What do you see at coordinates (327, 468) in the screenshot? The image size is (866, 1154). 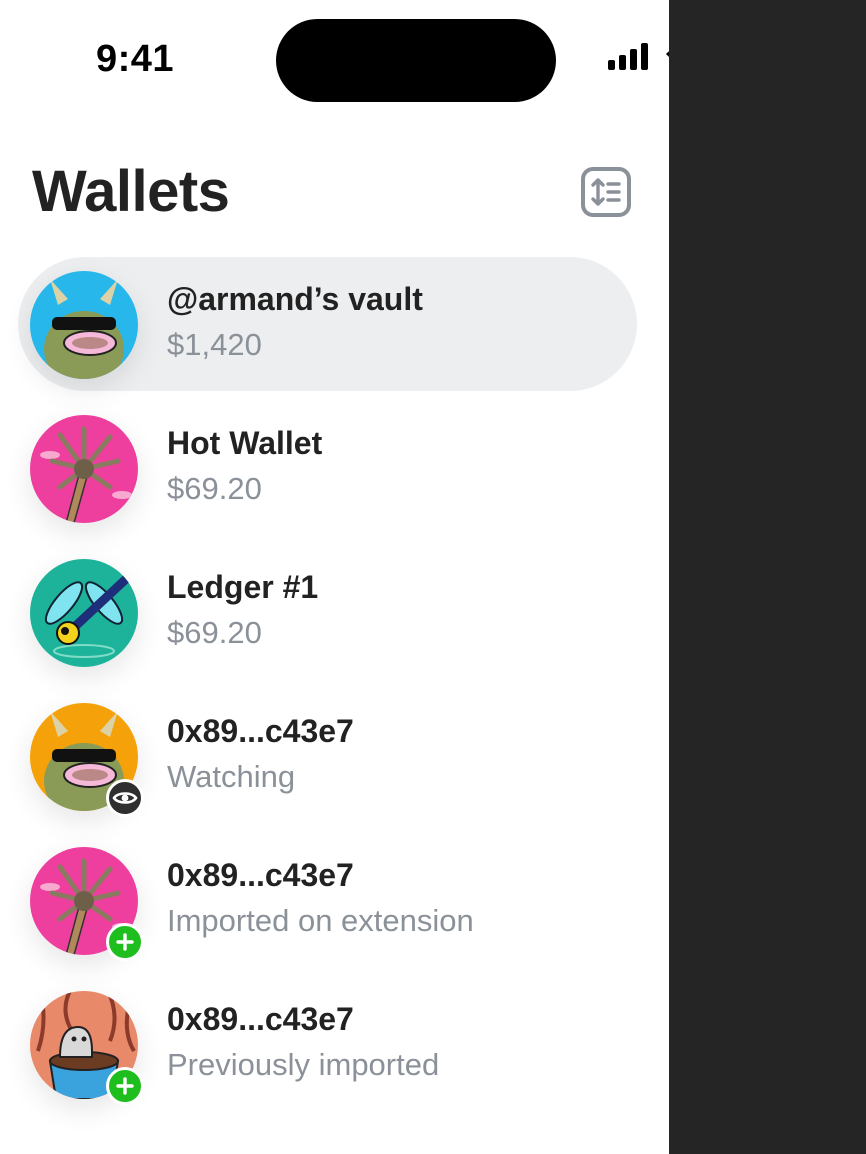 I see `wallet-row: Hot Wallet $69.20` at bounding box center [327, 468].